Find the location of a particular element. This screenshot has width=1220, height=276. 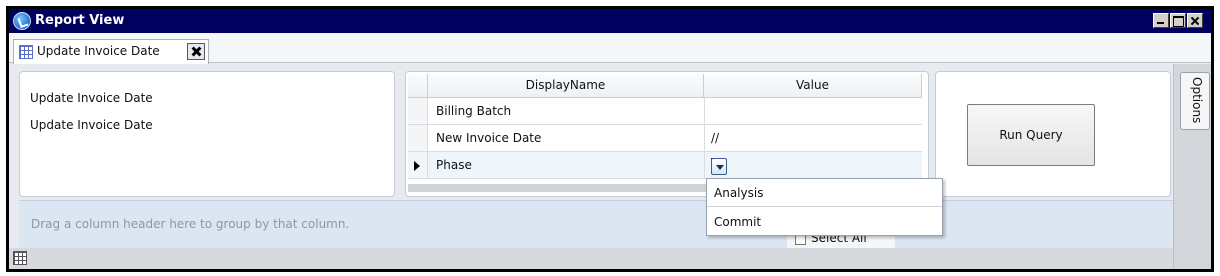

param-name-cell: Billing Batch is located at coordinates (474, 111).